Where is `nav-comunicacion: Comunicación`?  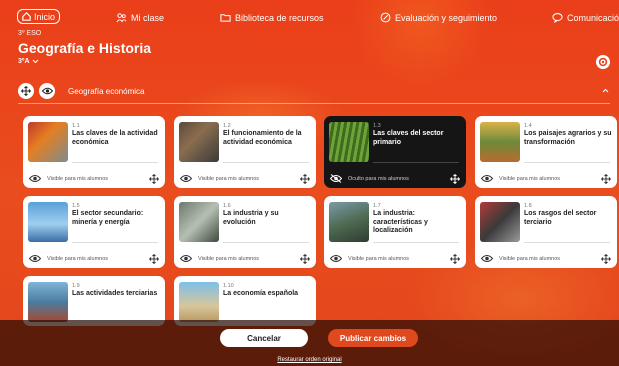 nav-comunicacion: Comunicación is located at coordinates (585, 17).